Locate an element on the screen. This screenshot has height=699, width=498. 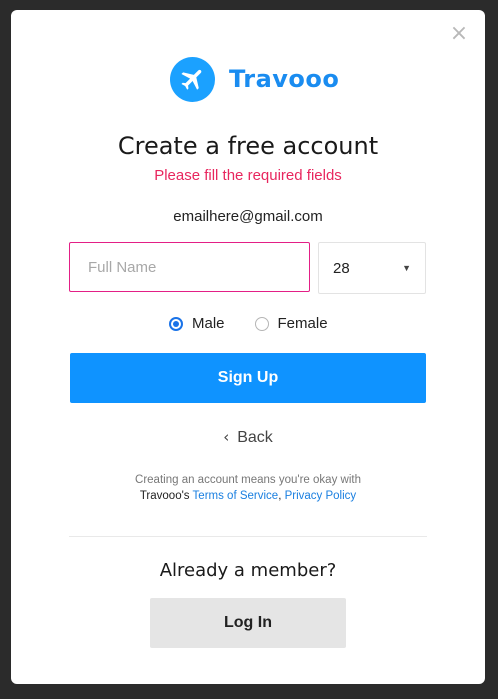
close-icon: × is located at coordinates (459, 34).